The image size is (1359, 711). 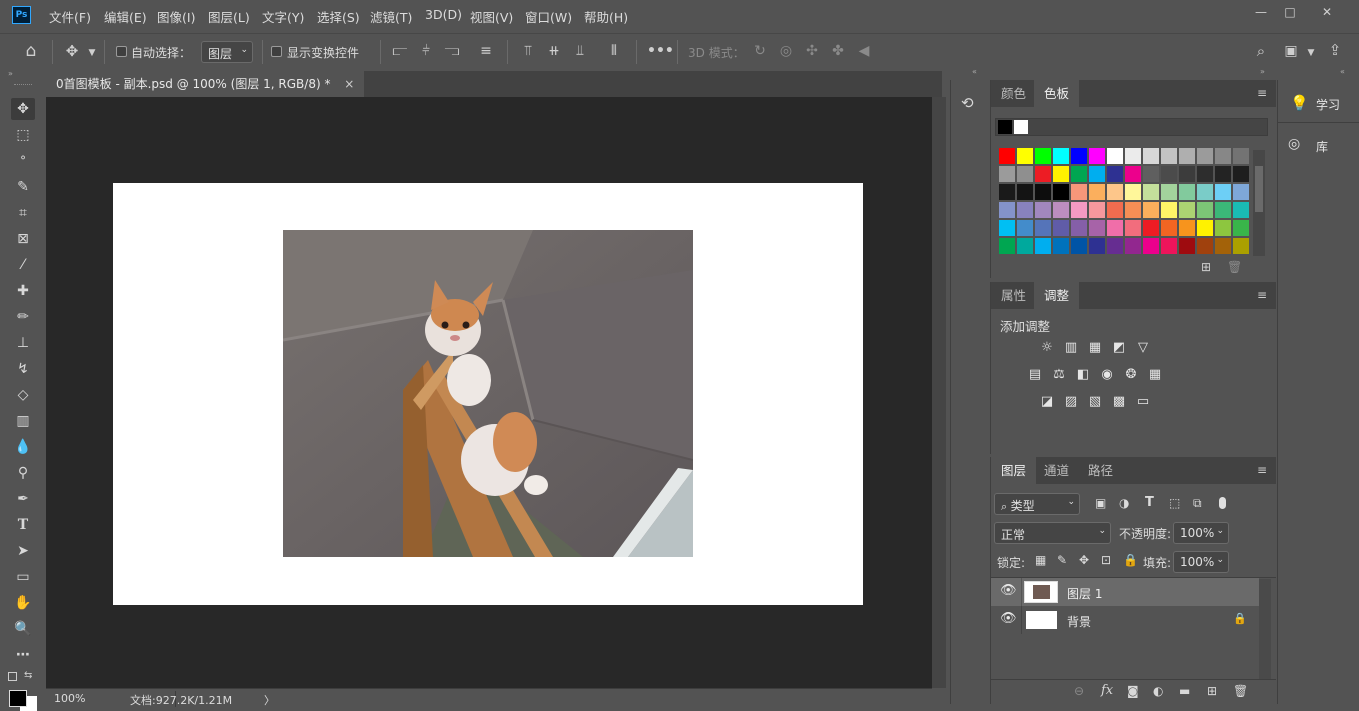 What do you see at coordinates (23, 317) in the screenshot?
I see `brush-tool-icon: ✏` at bounding box center [23, 317].